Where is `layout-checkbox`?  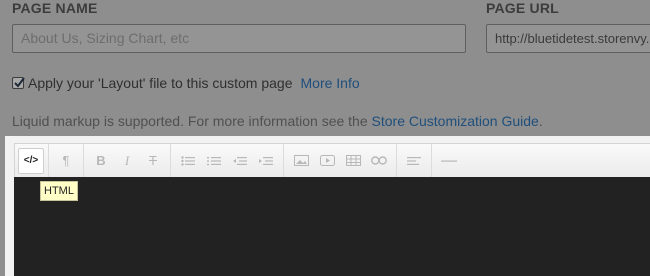 layout-checkbox is located at coordinates (18, 83).